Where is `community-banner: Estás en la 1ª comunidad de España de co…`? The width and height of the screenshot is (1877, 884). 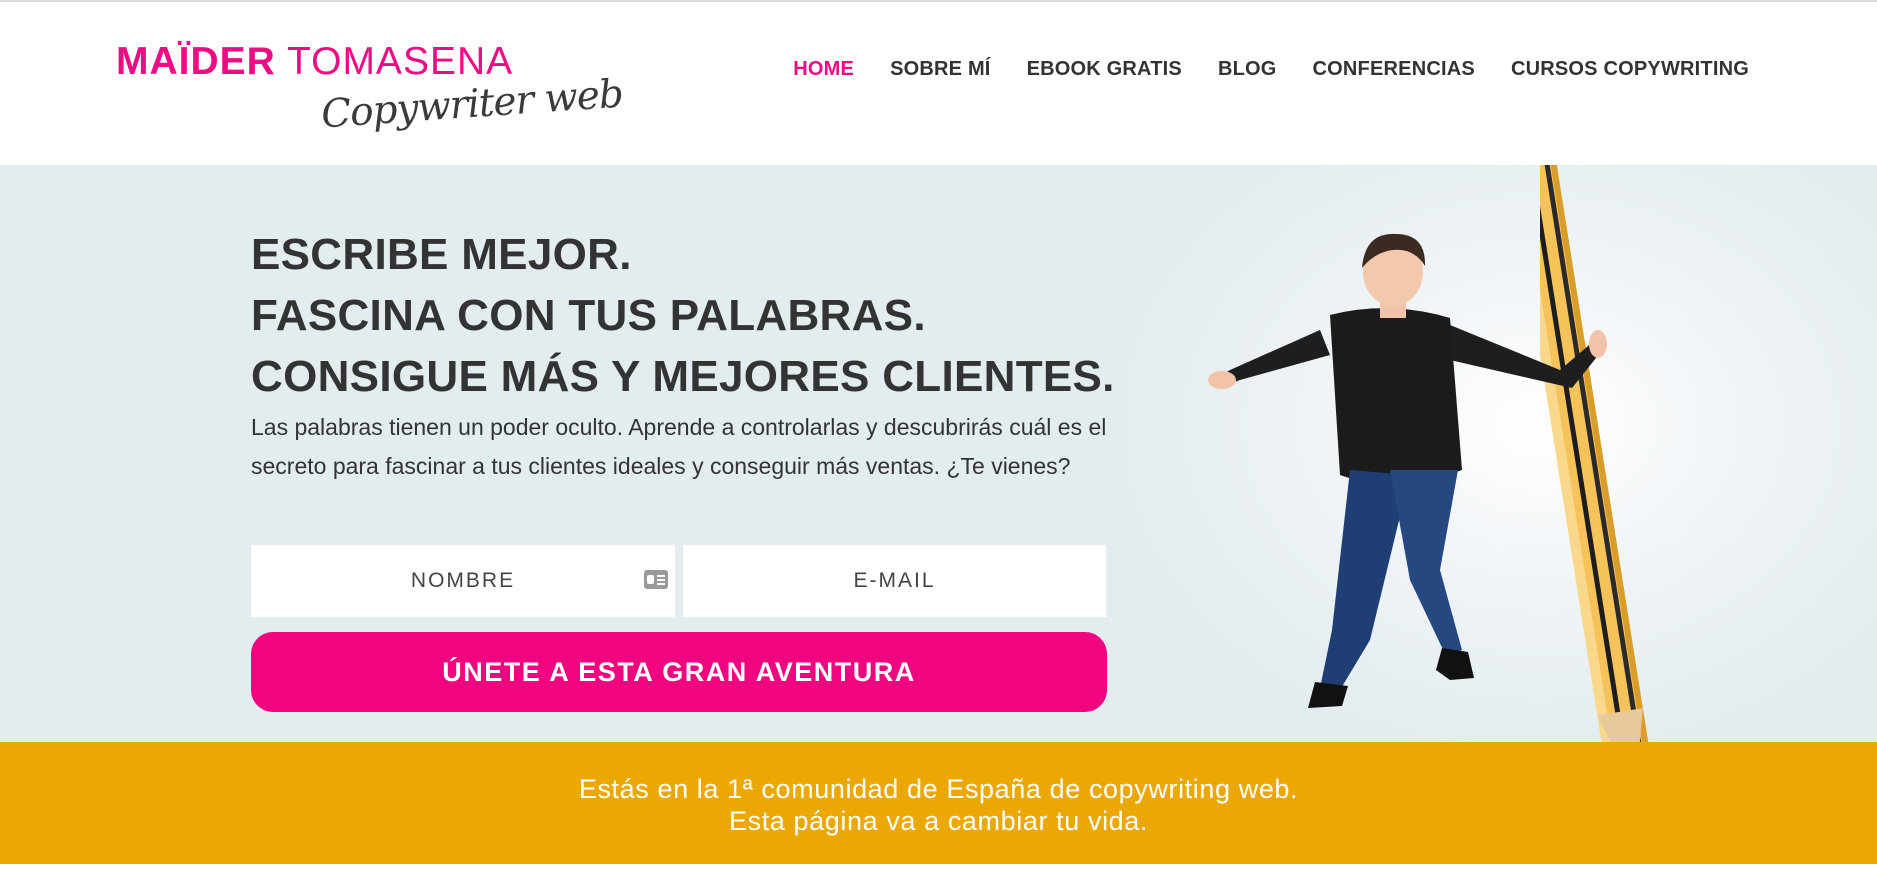
community-banner: Estás en la 1ª comunidad de España de co… is located at coordinates (938, 803).